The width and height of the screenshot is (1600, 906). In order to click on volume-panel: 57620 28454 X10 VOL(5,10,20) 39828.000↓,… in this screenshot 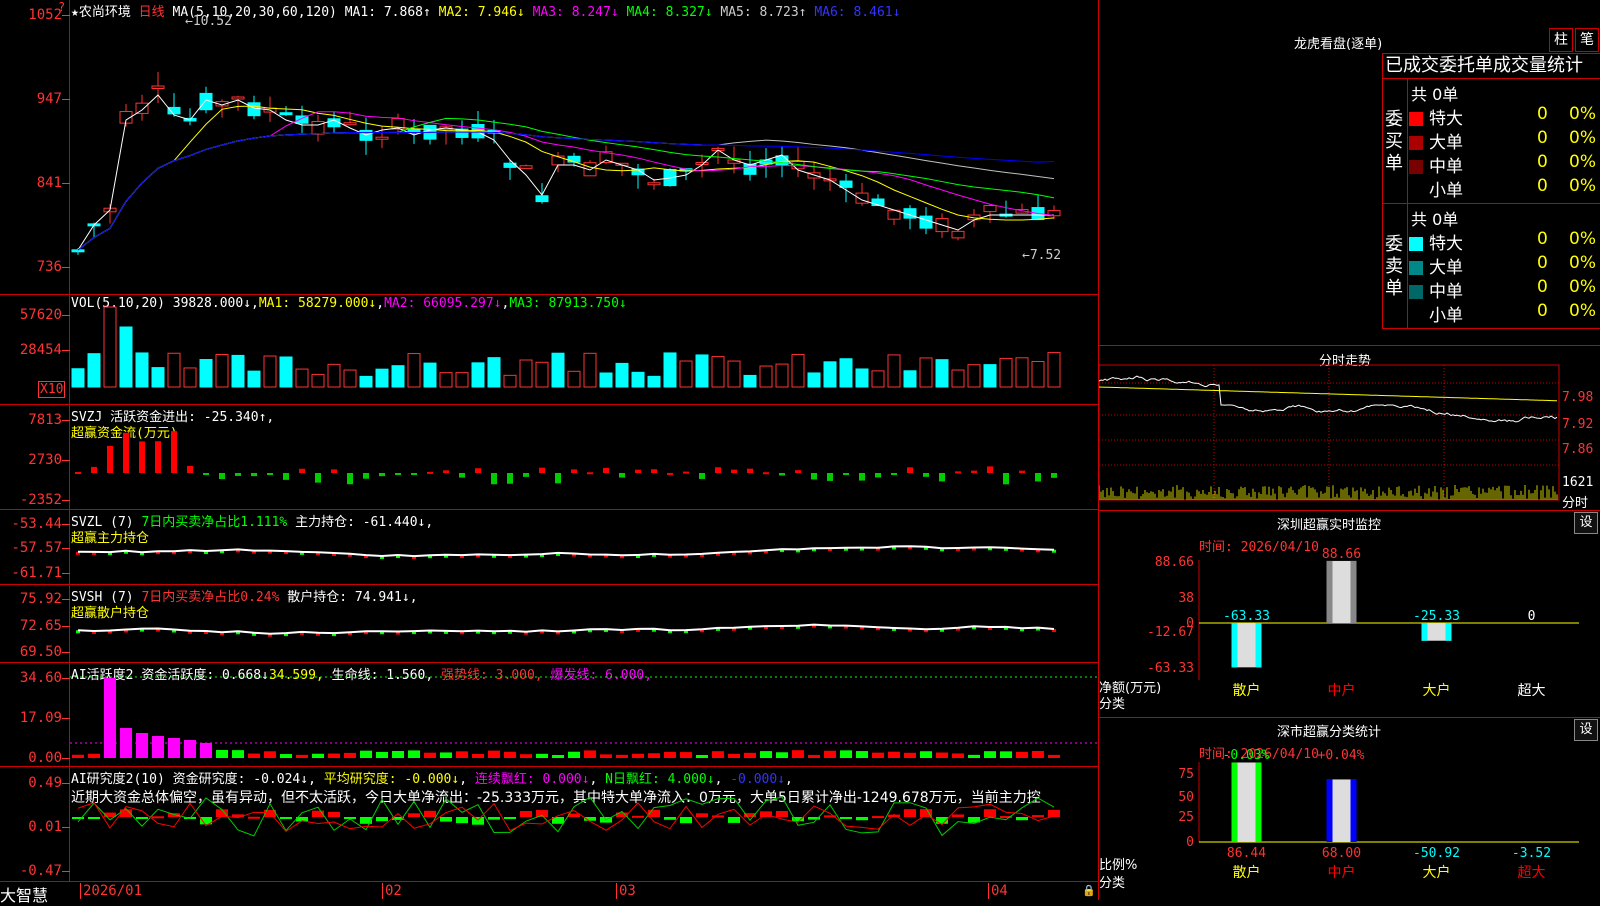, I will do `click(549, 350)`.